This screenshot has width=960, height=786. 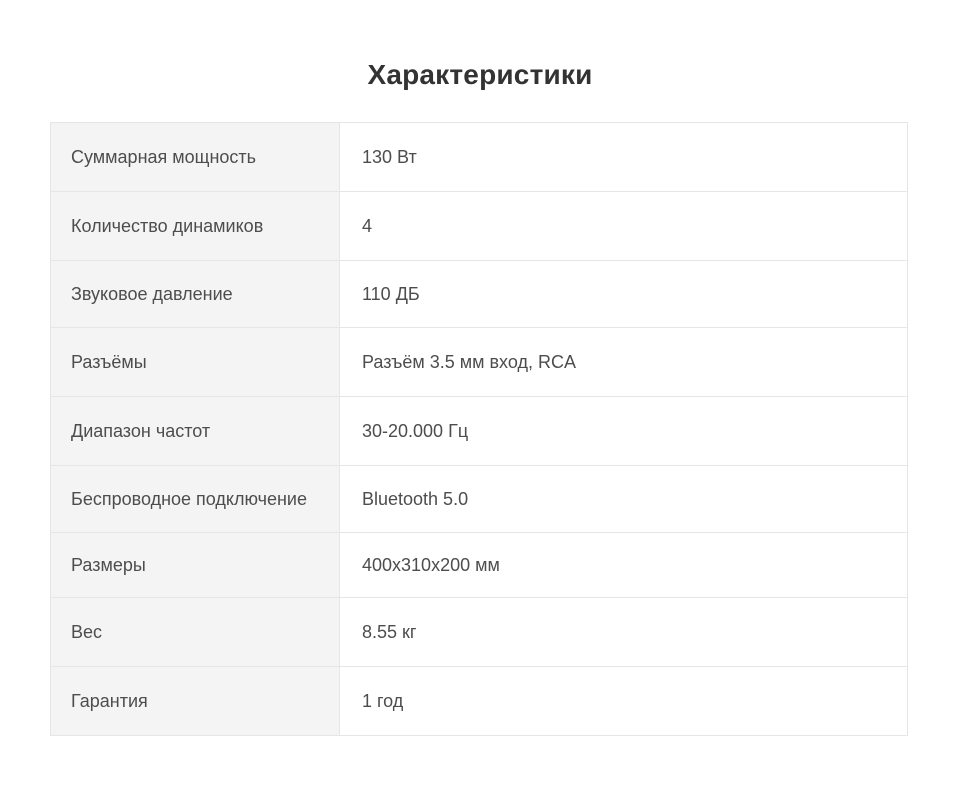 What do you see at coordinates (479, 632) in the screenshot?
I see `spec-row: Вес 8.55 кг` at bounding box center [479, 632].